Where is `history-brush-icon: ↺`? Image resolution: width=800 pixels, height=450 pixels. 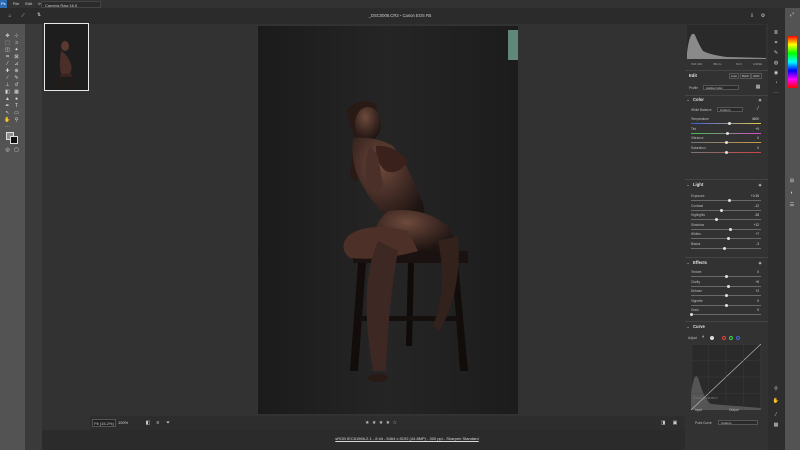 history-brush-icon: ↺ is located at coordinates (16, 85).